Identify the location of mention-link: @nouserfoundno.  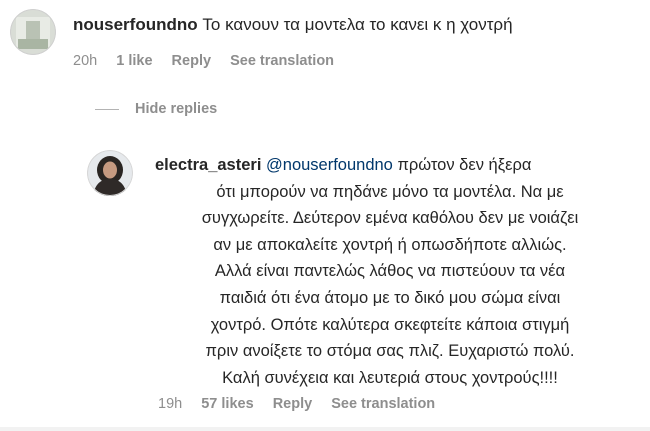
(329, 165).